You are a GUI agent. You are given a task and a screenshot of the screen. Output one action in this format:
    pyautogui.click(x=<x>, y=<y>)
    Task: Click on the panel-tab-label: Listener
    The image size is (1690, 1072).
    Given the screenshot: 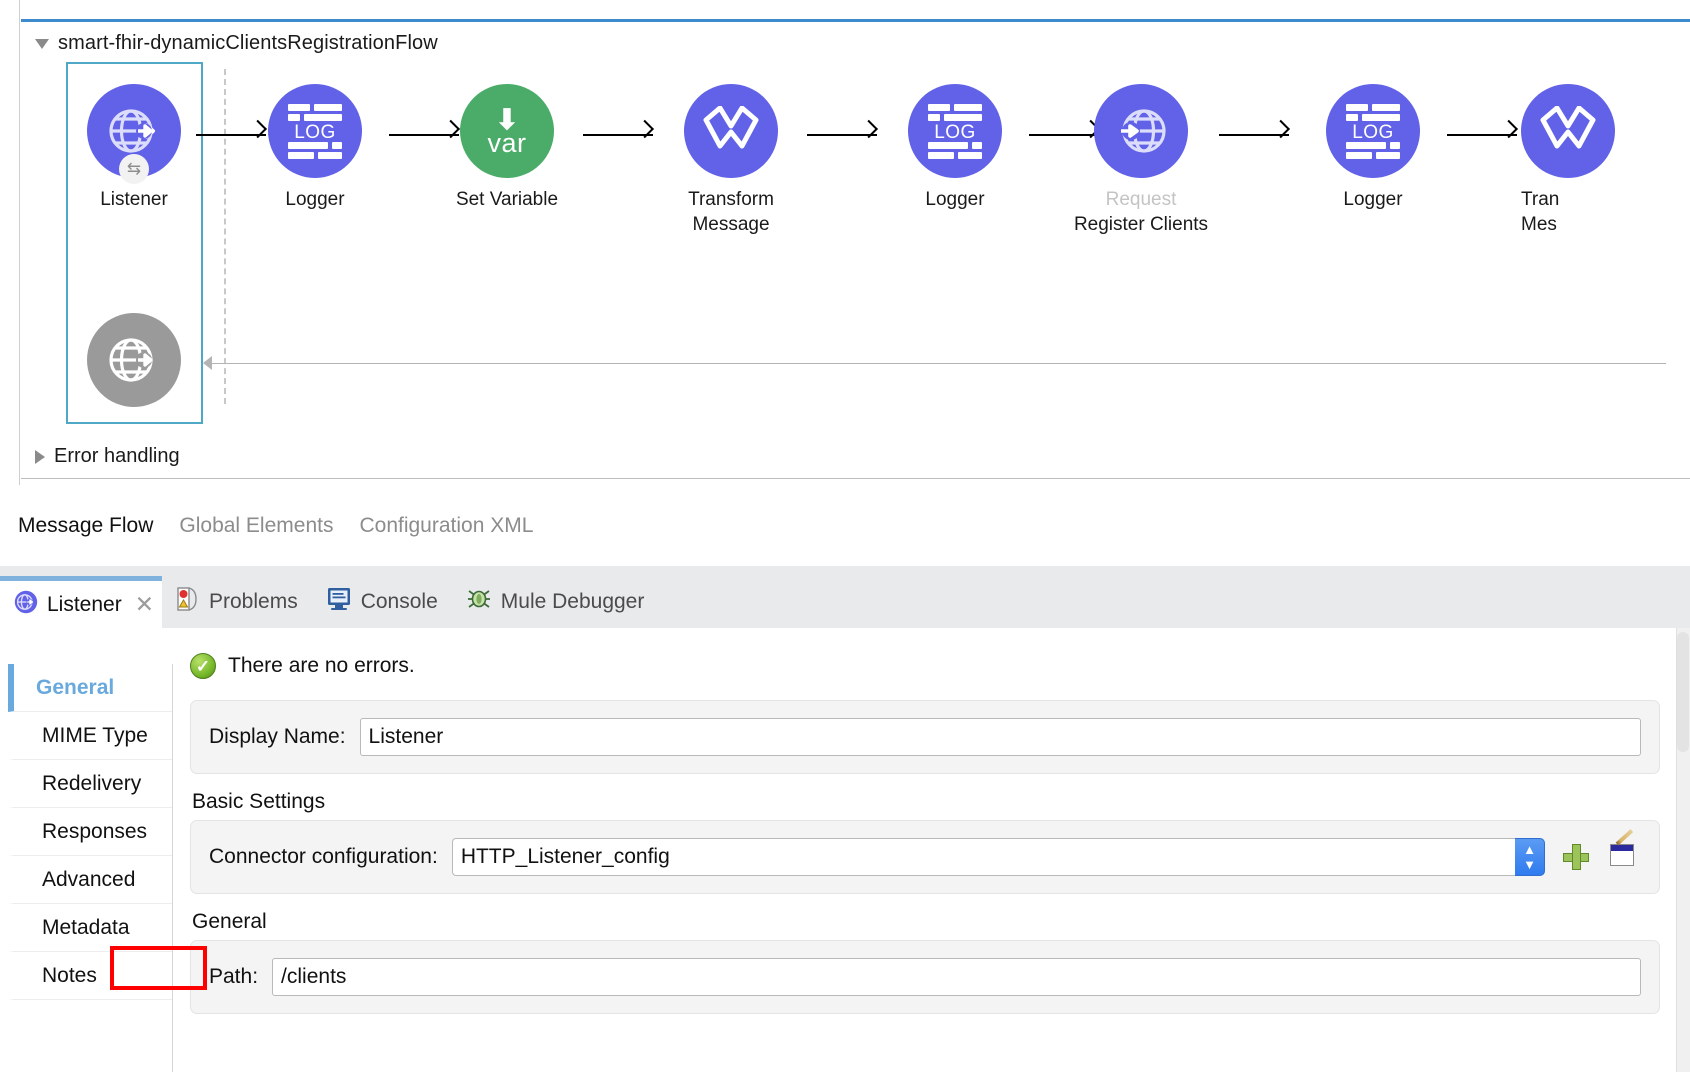 What is the action you would take?
    pyautogui.click(x=84, y=604)
    